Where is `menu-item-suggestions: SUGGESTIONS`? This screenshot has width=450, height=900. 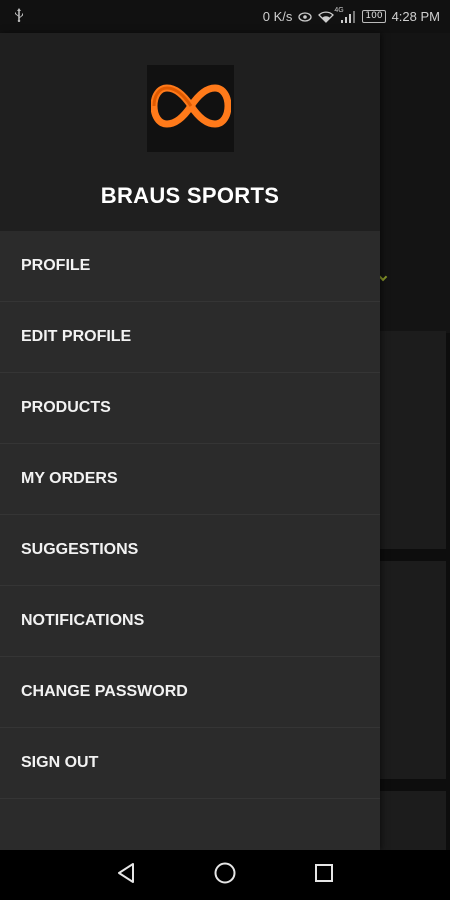 menu-item-suggestions: SUGGESTIONS is located at coordinates (190, 550).